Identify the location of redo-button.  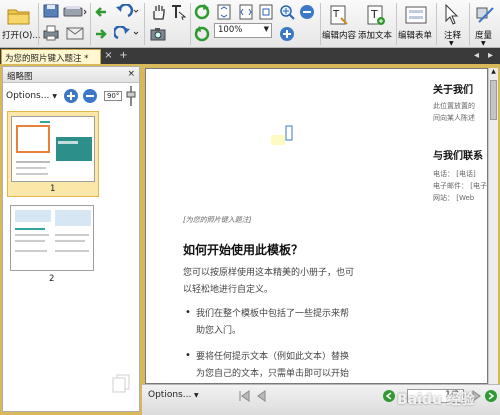
(127, 33).